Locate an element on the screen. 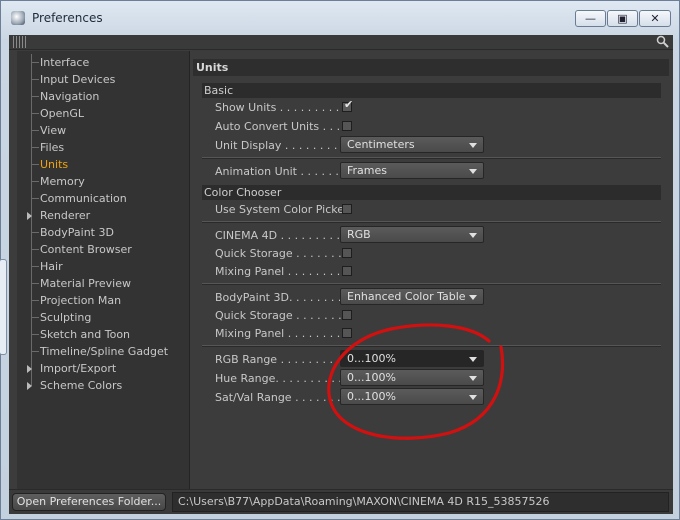  title-bar: Preferences — ▣ ✕ is located at coordinates (340, 18).